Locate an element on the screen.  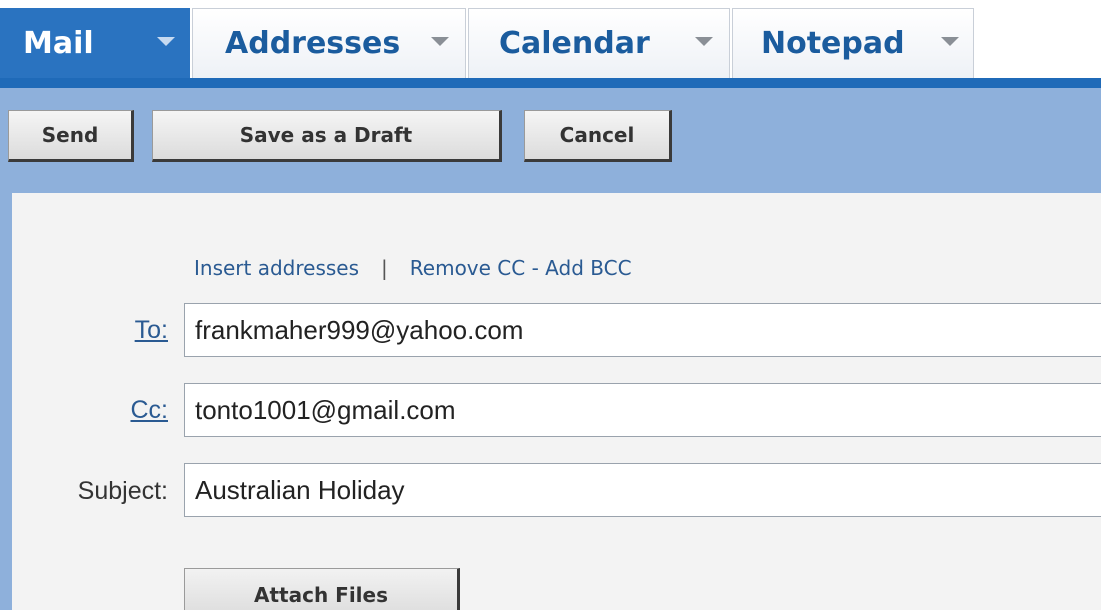
tab-bar: Mail Addresses Calendar Notepad is located at coordinates (550, 44).